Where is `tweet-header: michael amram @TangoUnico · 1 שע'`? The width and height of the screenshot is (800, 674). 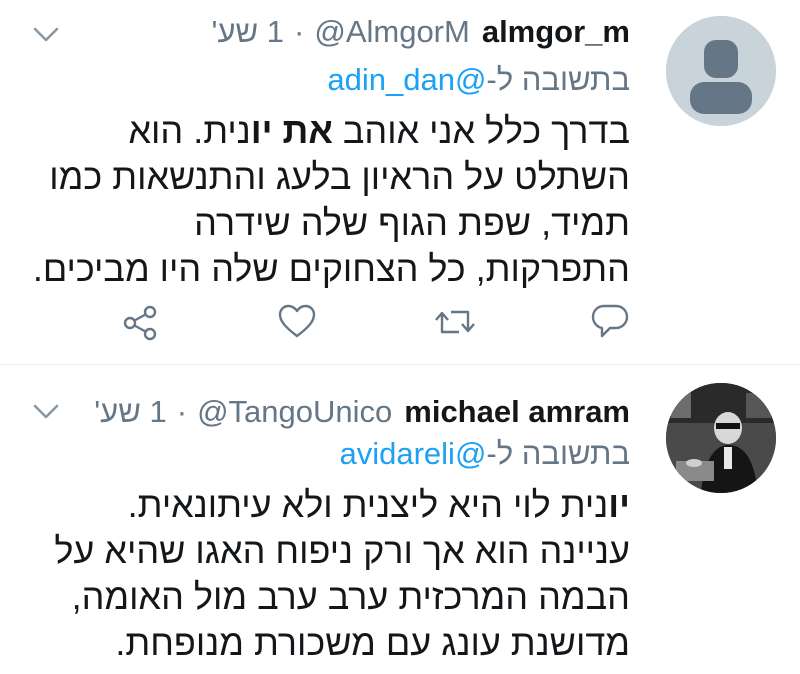 tweet-header: michael amram @TangoUnico · 1 שע' is located at coordinates (330, 412).